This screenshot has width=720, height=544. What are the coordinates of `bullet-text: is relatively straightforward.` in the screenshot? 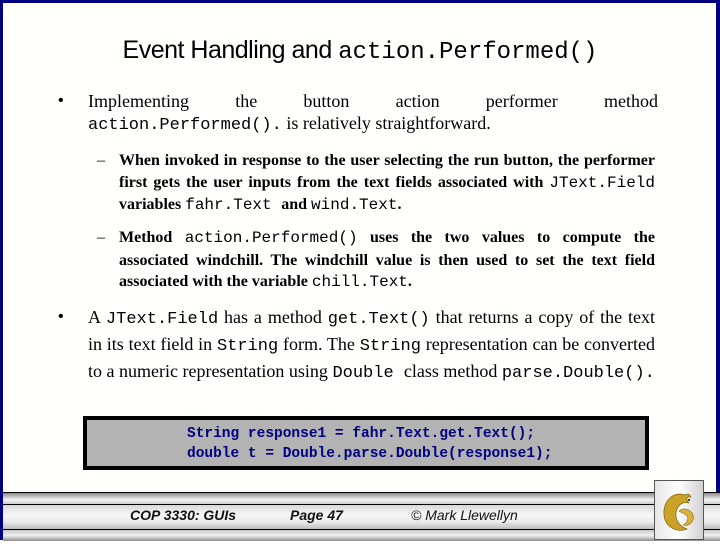 It's located at (386, 123).